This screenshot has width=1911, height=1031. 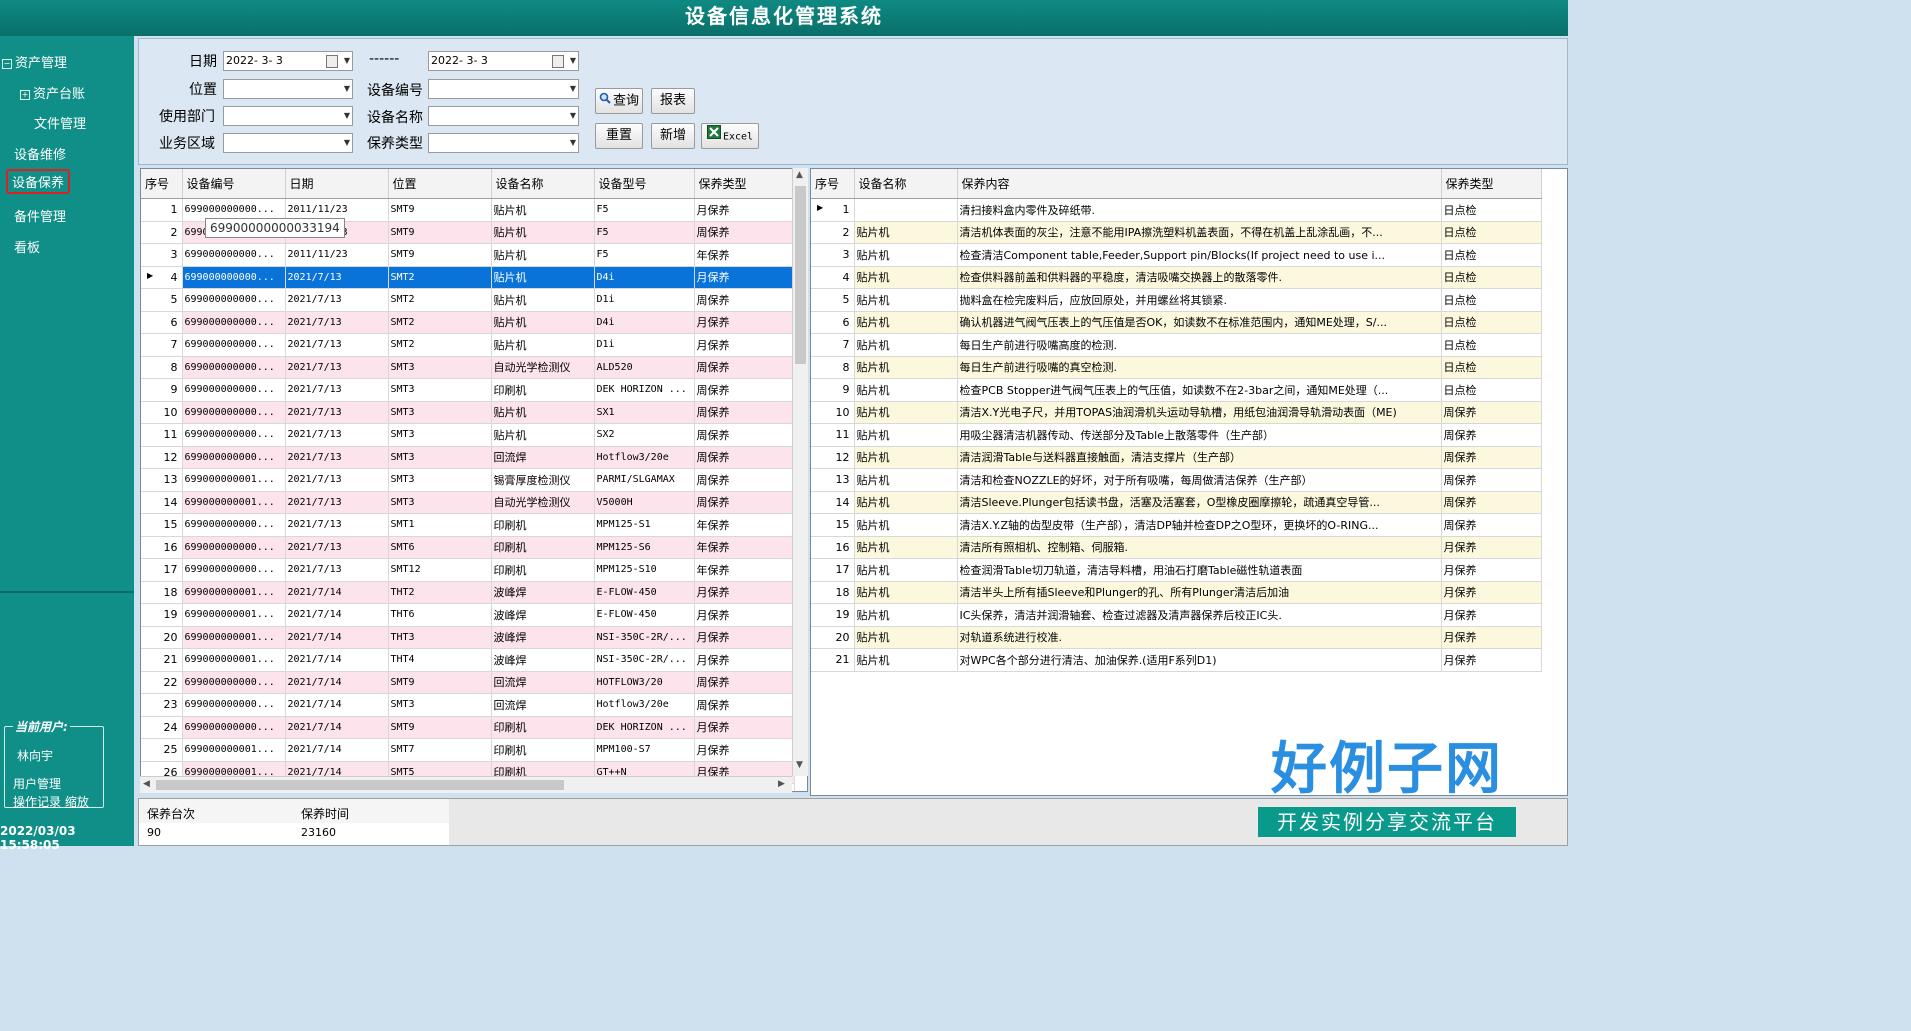 I want to click on row-number-cell: 6, so click(x=162, y=322).